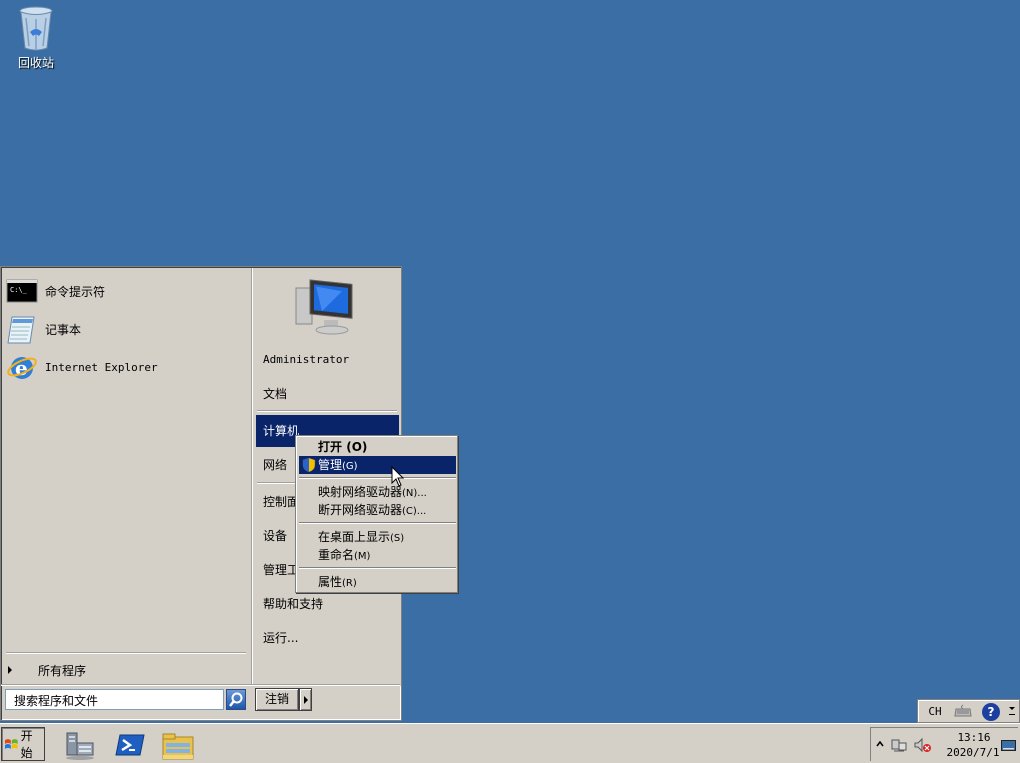 The height and width of the screenshot is (763, 1020). What do you see at coordinates (35, 63) in the screenshot?
I see `recycle-bin-label: 回收站` at bounding box center [35, 63].